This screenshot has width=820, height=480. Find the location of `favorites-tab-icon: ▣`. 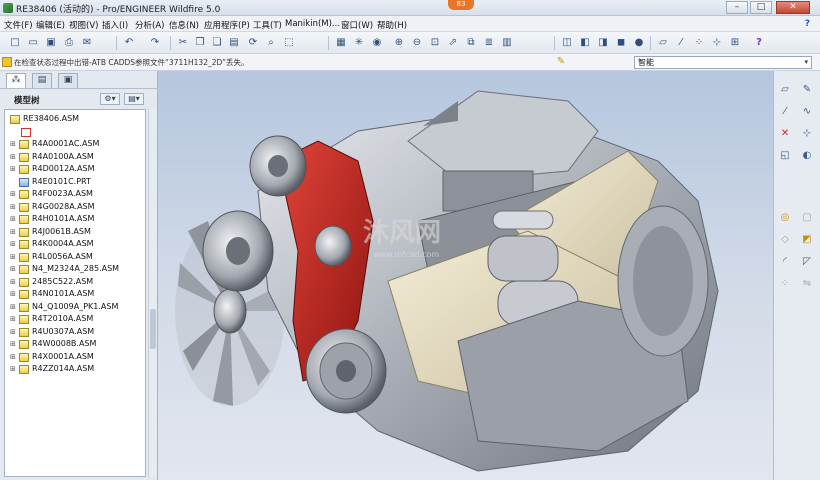

favorites-tab-icon: ▣ is located at coordinates (68, 80).